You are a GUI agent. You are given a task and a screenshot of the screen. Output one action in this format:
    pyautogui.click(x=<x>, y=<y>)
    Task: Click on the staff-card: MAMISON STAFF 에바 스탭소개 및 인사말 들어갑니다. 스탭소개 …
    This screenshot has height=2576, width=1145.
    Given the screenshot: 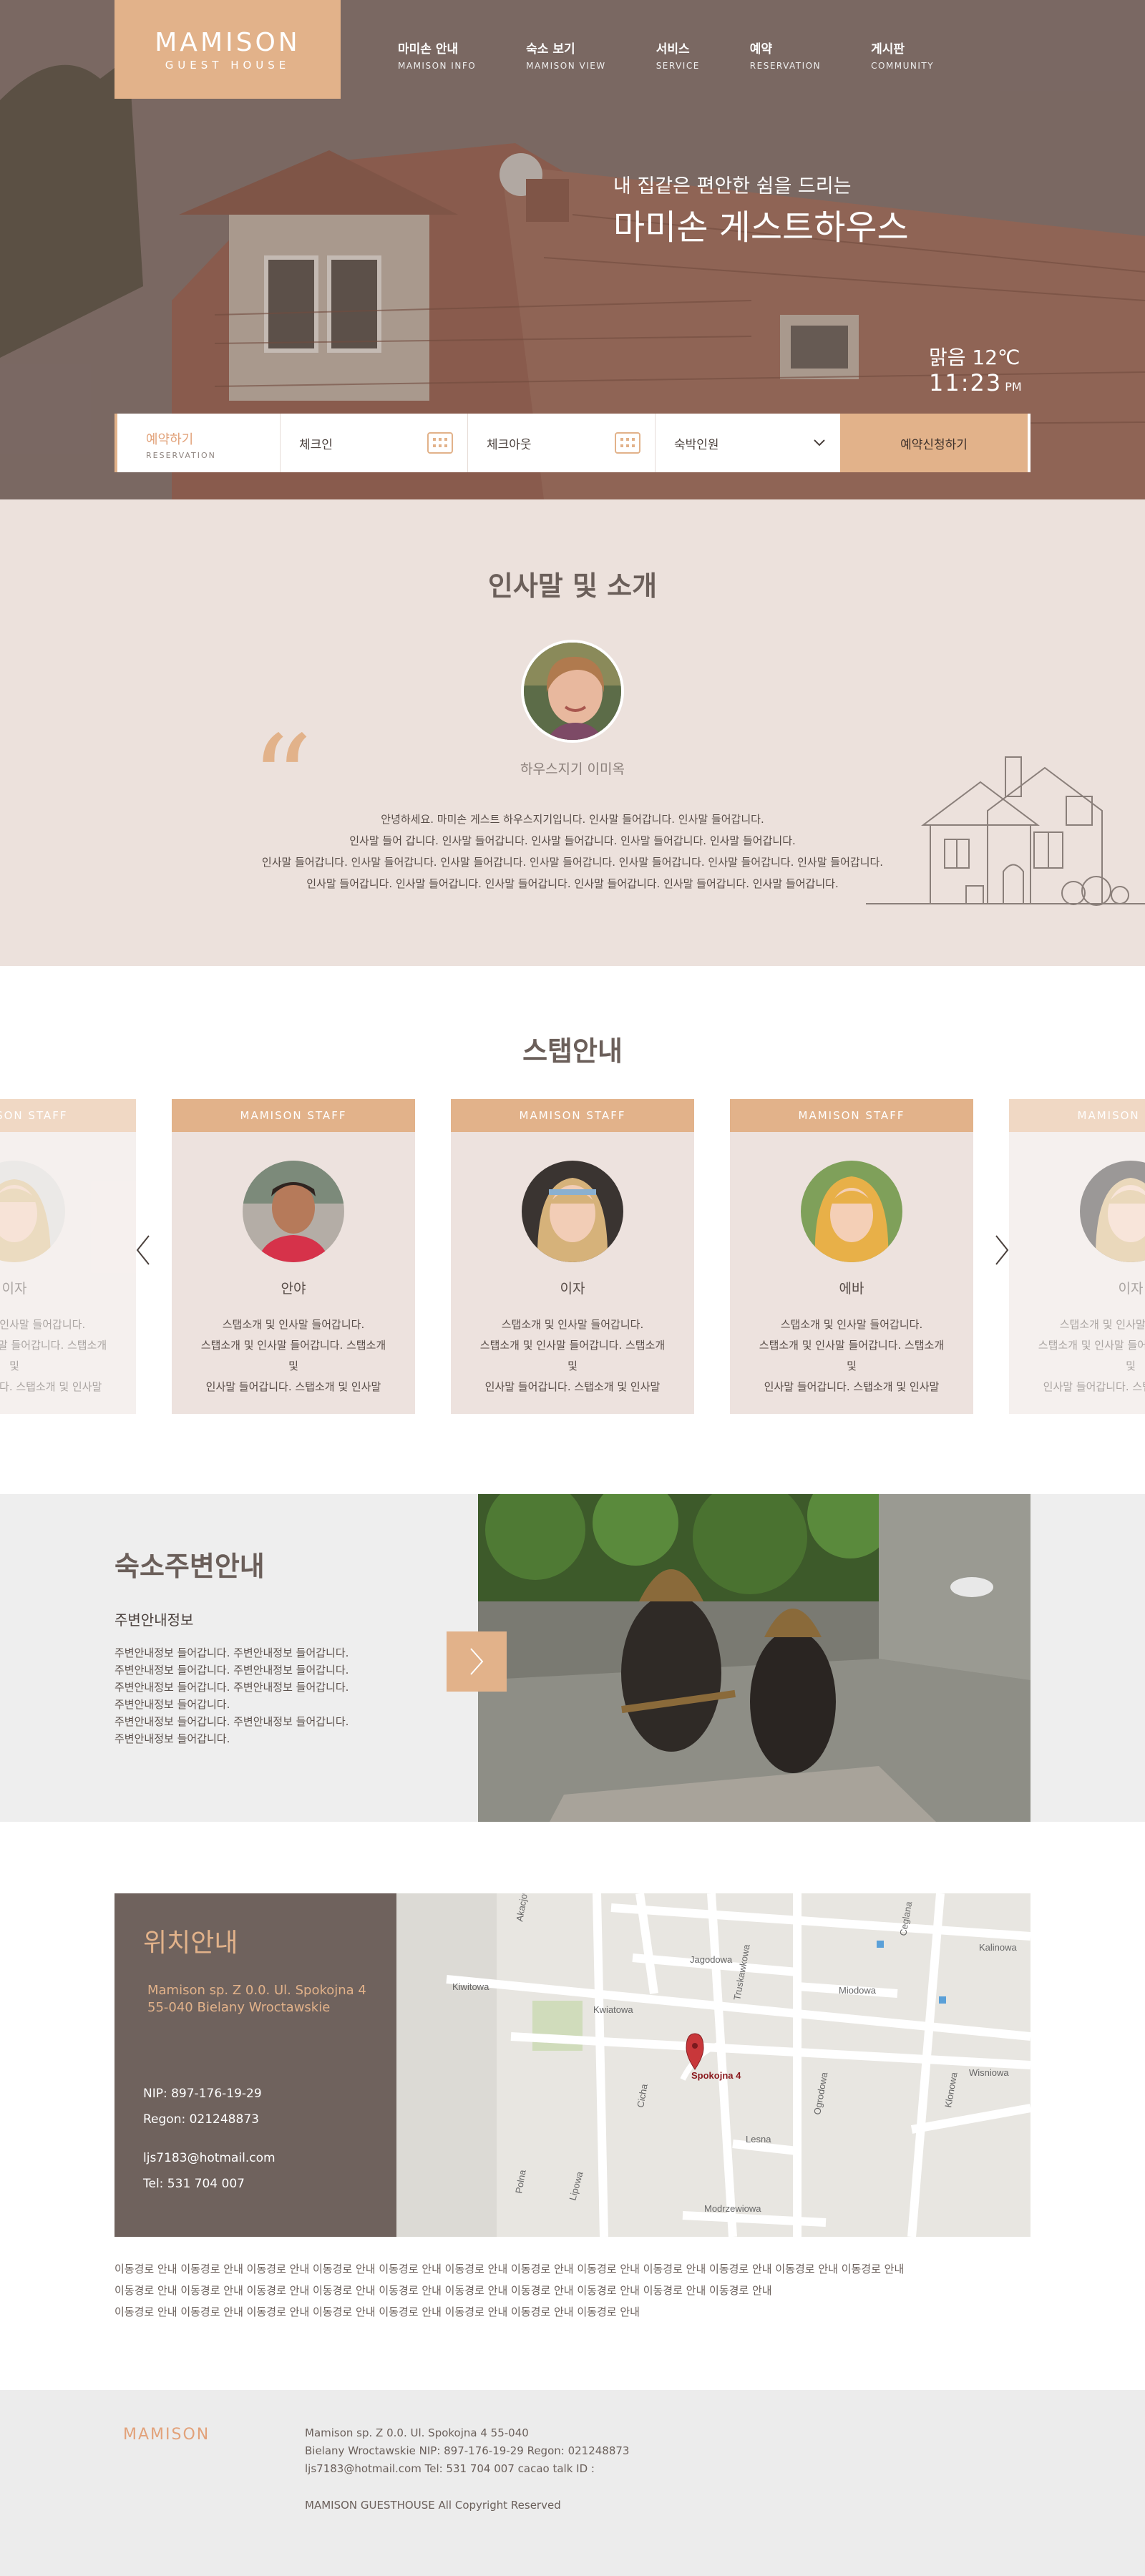 What is the action you would take?
    pyautogui.click(x=851, y=1256)
    